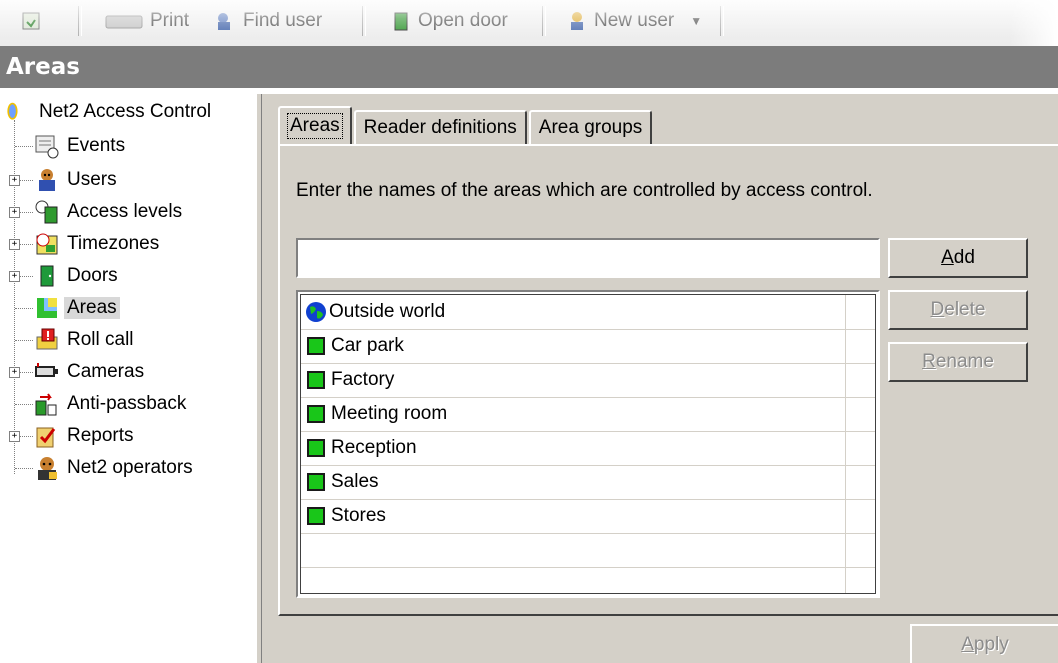 This screenshot has width=1058, height=663. Describe the element at coordinates (46, 212) in the screenshot. I see `access-levels-icon` at that location.